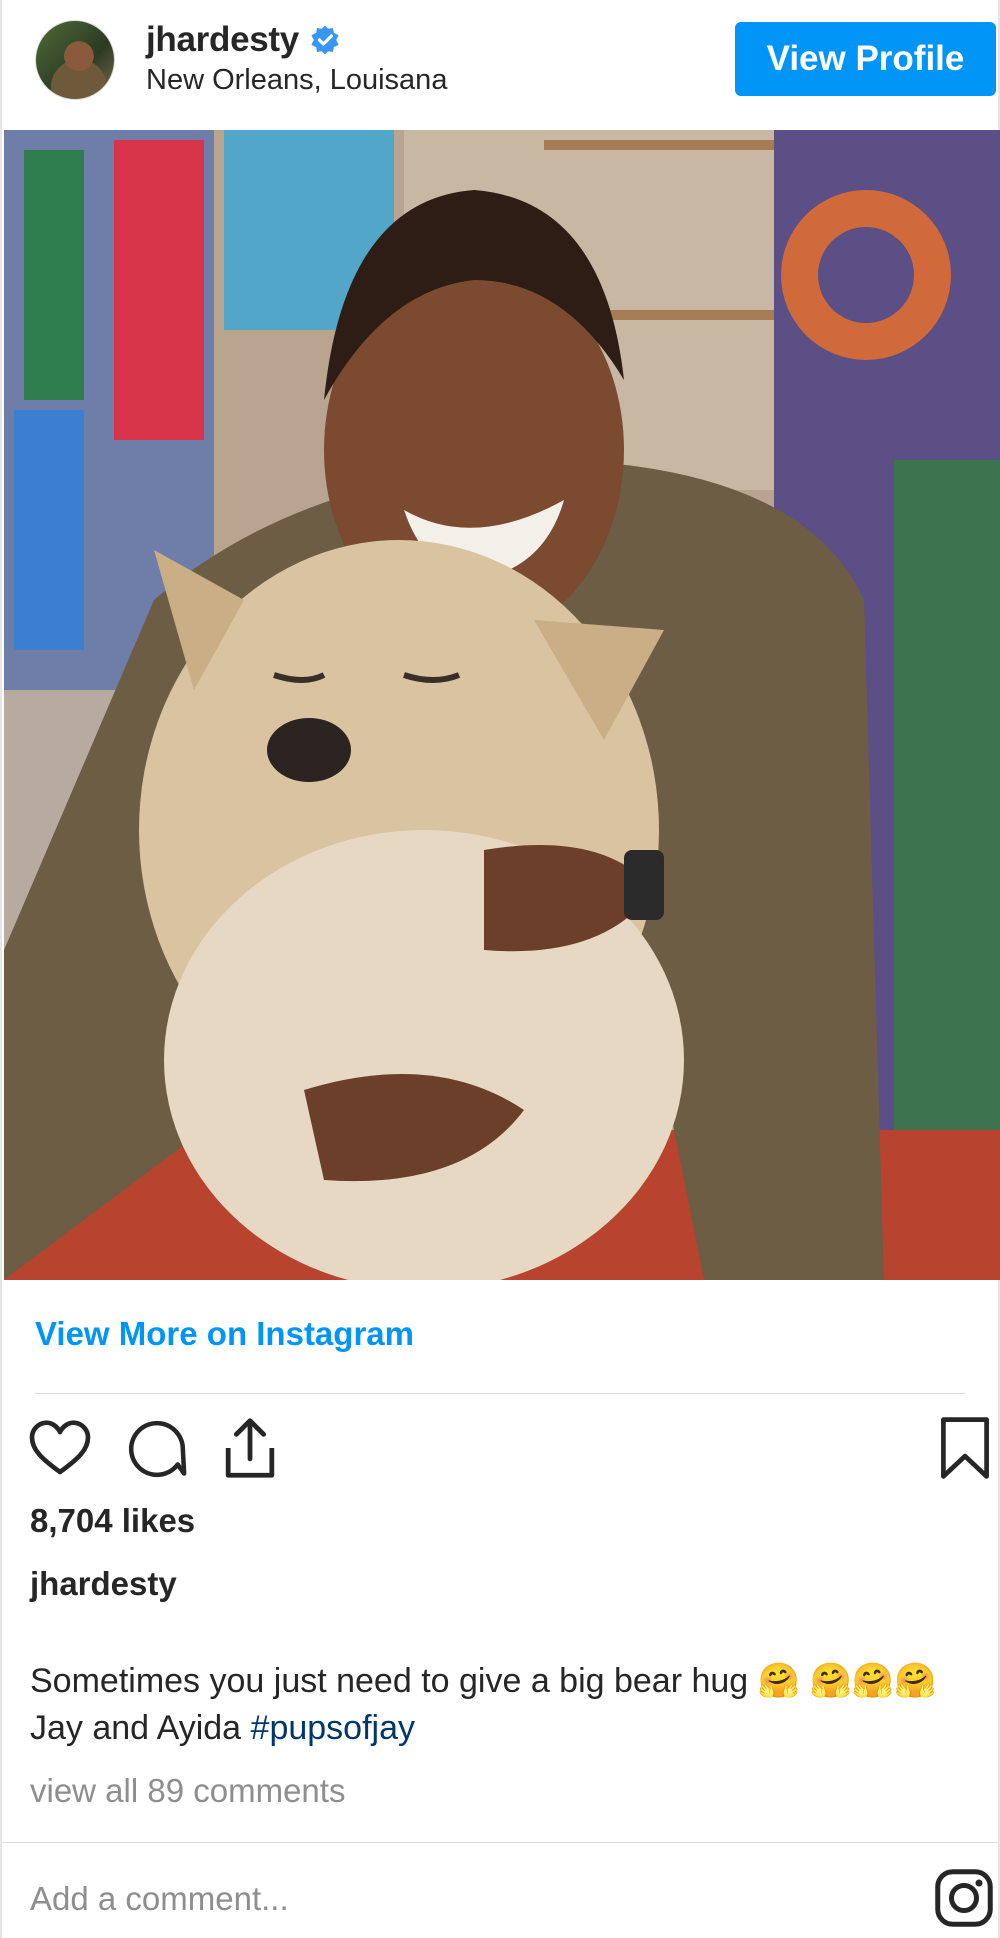 This screenshot has height=1938, width=1000. Describe the element at coordinates (157, 1449) in the screenshot. I see `comment-icon` at that location.